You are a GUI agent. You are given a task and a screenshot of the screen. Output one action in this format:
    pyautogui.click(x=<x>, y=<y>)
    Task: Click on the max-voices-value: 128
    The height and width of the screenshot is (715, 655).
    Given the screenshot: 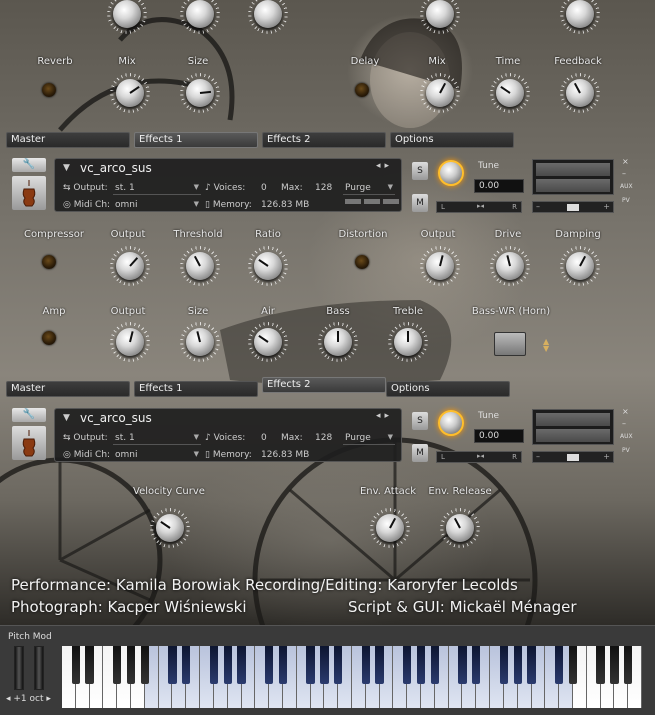 What is the action you would take?
    pyautogui.click(x=323, y=188)
    